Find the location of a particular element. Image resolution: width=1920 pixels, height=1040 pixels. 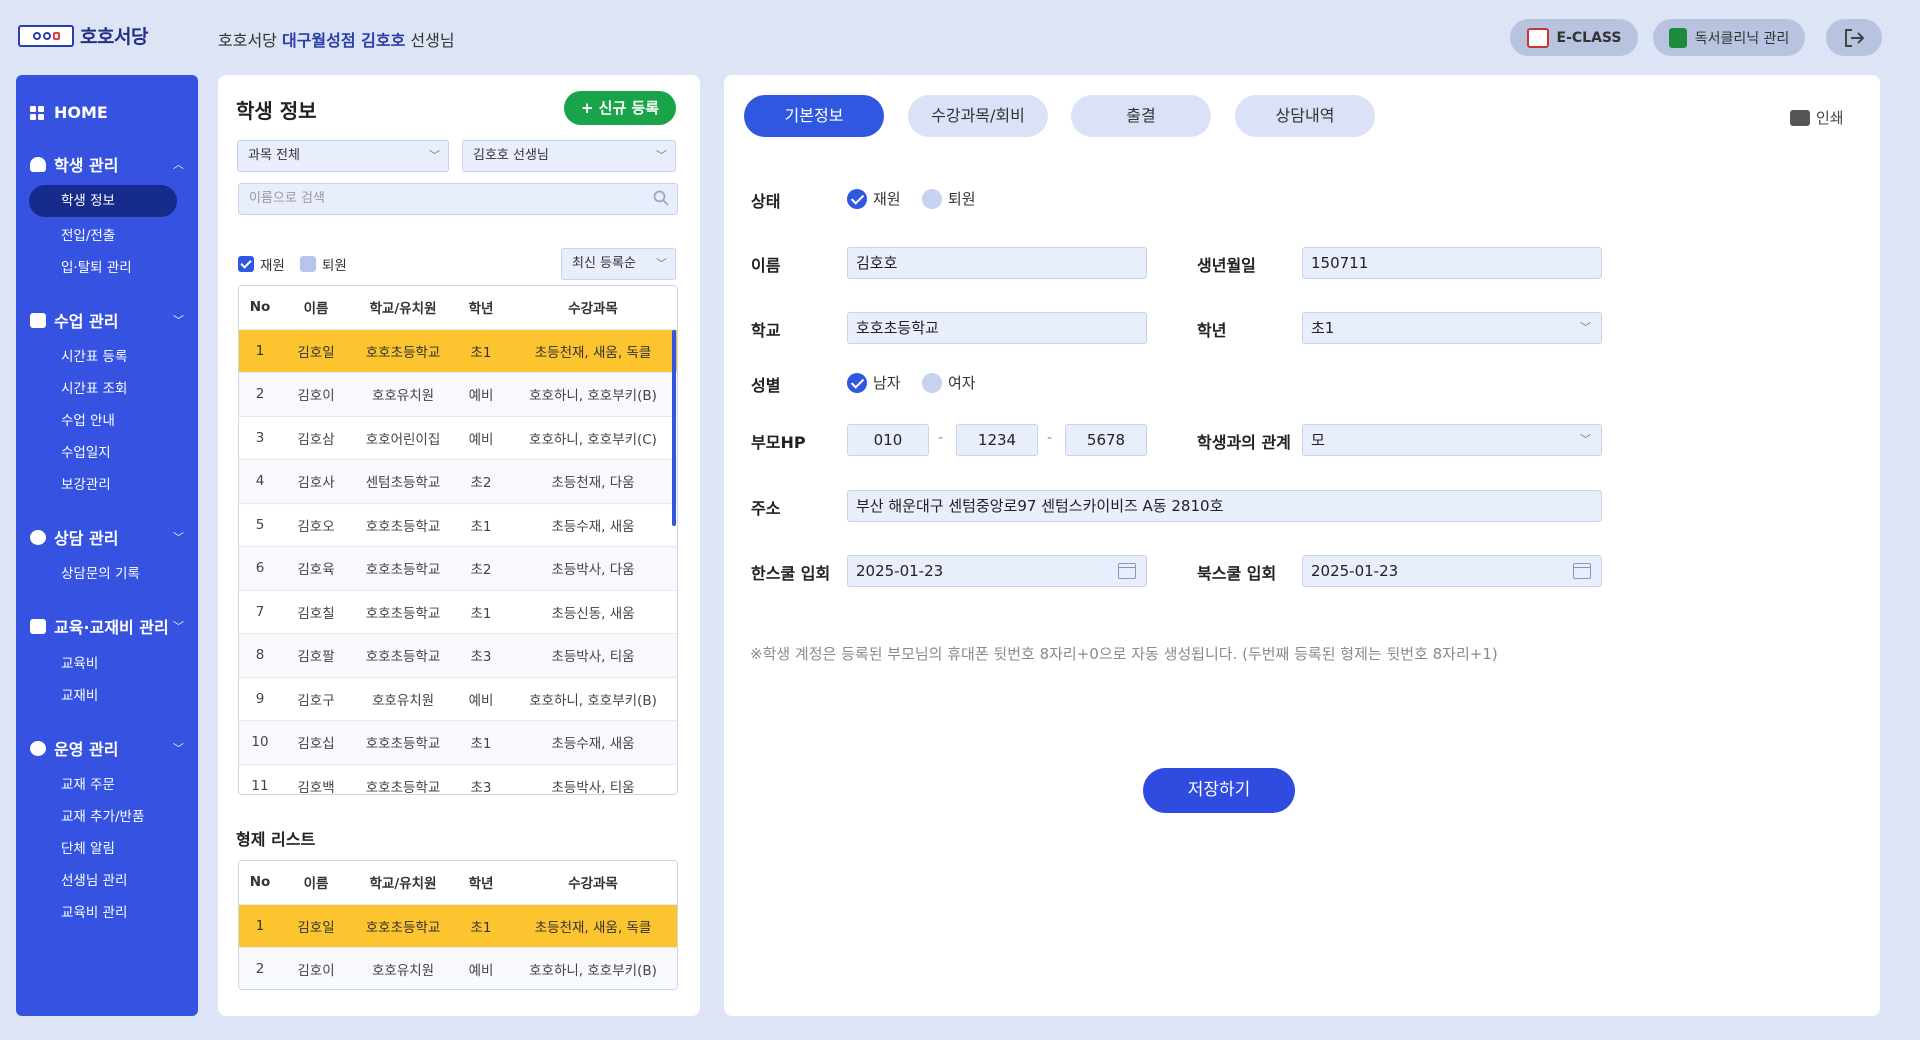

phone-part3-field: 5678 is located at coordinates (1106, 440).